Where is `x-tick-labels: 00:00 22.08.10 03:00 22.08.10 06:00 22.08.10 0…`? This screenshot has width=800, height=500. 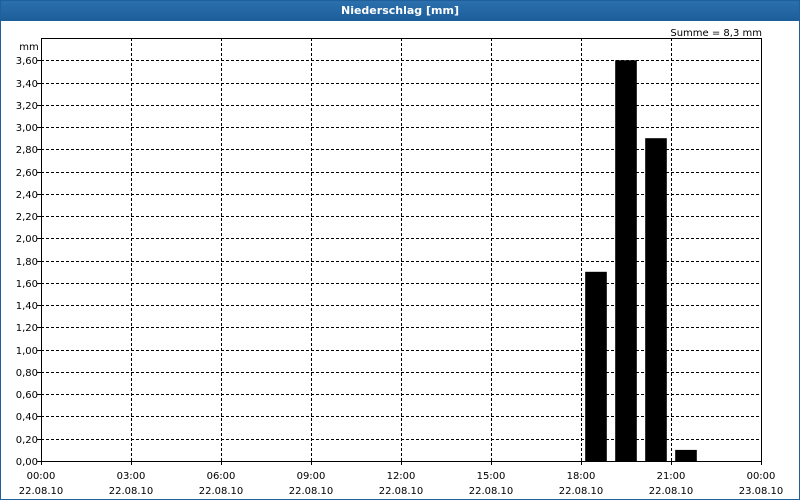 x-tick-labels: 00:00 22.08.10 03:00 22.08.10 06:00 22.08.10 0… is located at coordinates (401, 484).